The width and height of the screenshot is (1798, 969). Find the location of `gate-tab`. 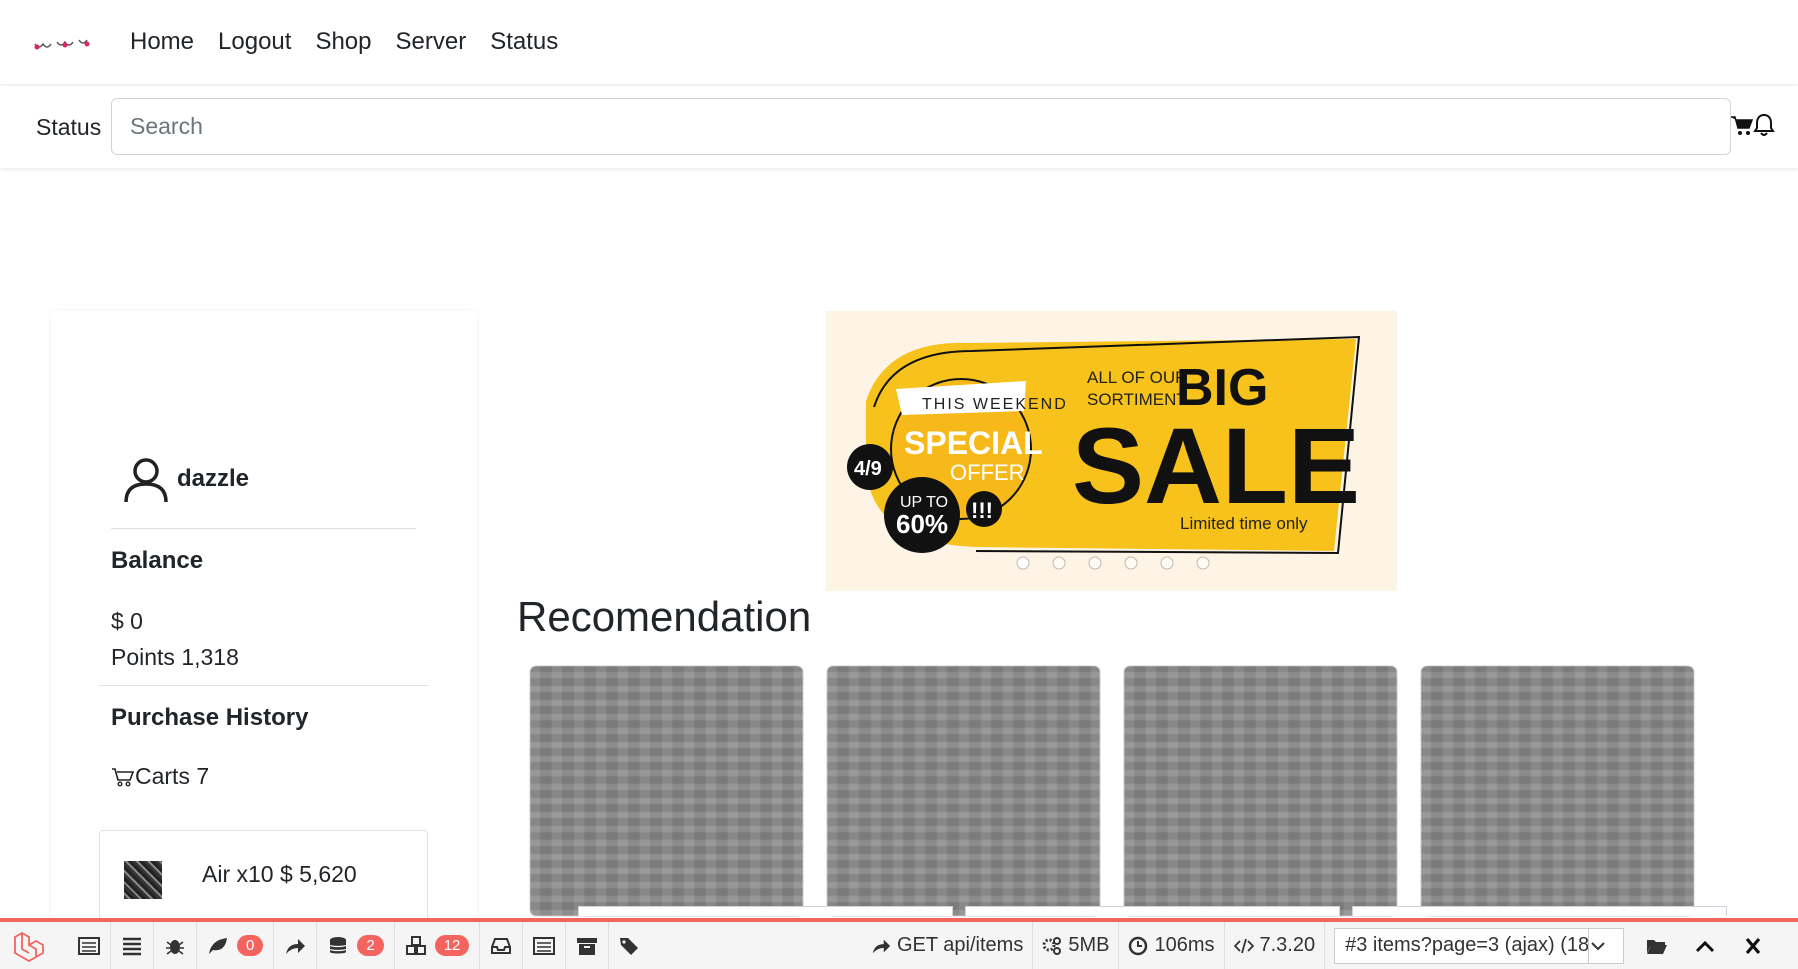

gate-tab is located at coordinates (588, 945).